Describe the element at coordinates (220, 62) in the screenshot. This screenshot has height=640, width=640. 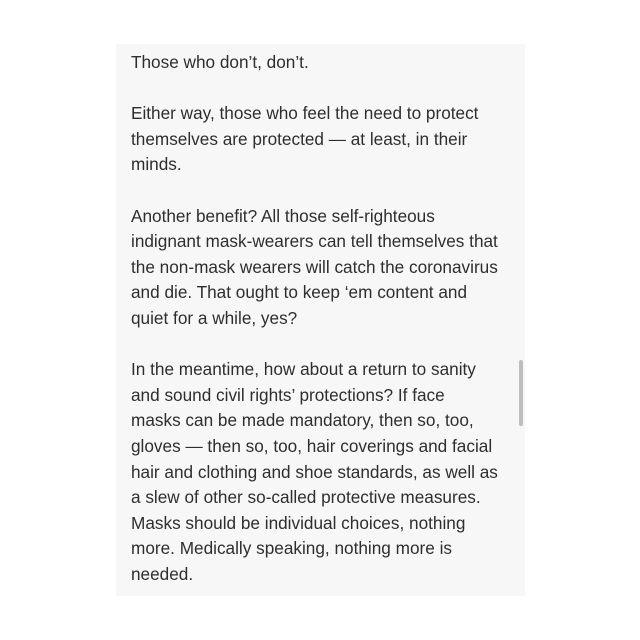
I see `note-paragraph: Those who don’t, don’t.` at that location.